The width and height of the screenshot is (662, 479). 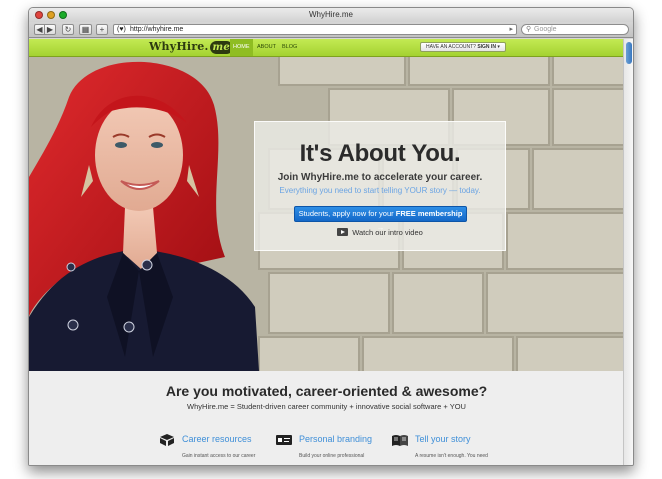 What do you see at coordinates (529, 29) in the screenshot?
I see `search-icon: ⚲` at bounding box center [529, 29].